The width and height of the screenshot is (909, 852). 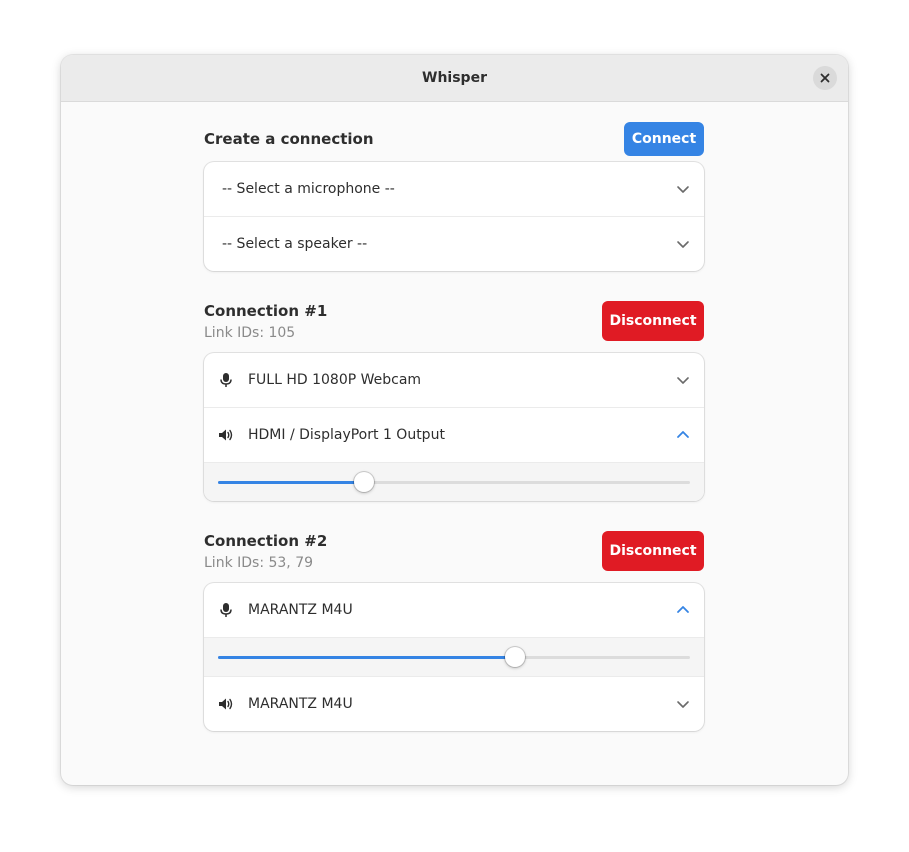 What do you see at coordinates (346, 435) in the screenshot?
I see `connection-1-speaker-label: HDMI / DisplayPort 1 Output` at bounding box center [346, 435].